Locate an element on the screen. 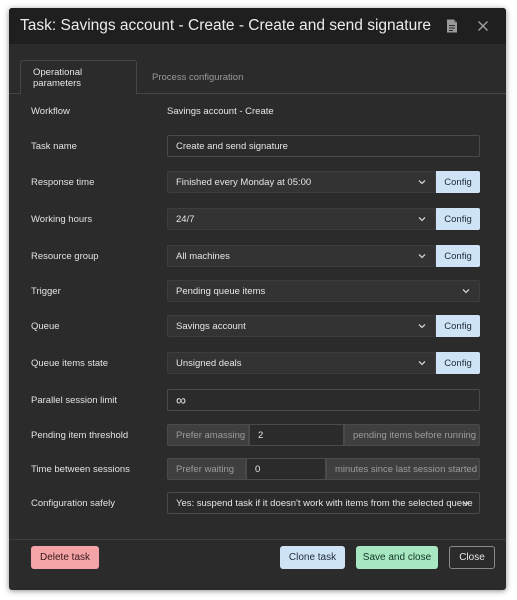 Image resolution: width=517 pixels, height=600 pixels. queue-items-state-label: Queue items state is located at coordinates (70, 363).